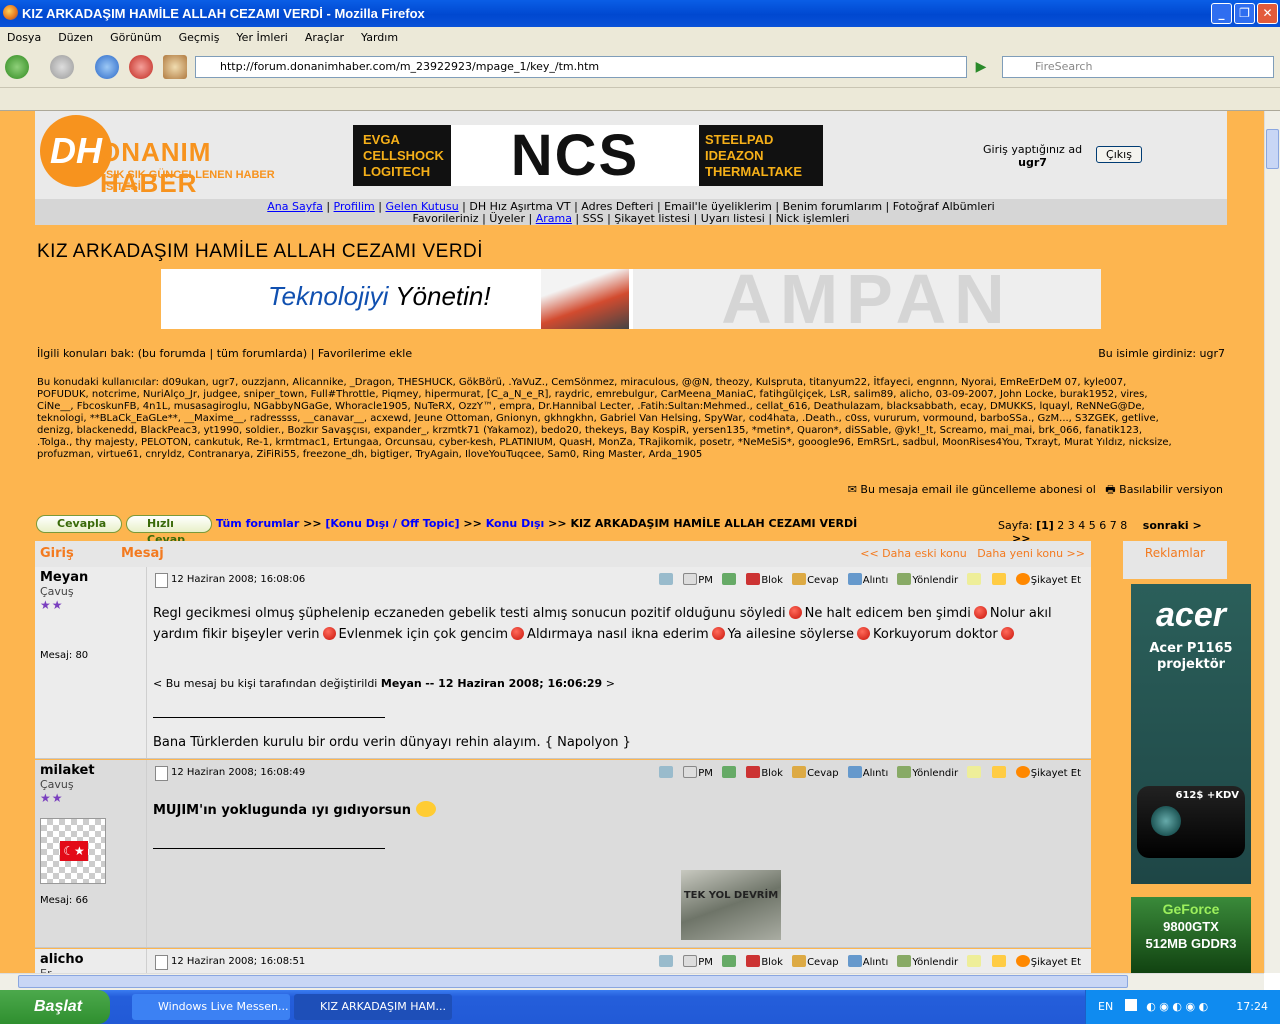 The width and height of the screenshot is (1280, 1024). Describe the element at coordinates (62, 67) in the screenshot. I see `forward-icon` at that location.